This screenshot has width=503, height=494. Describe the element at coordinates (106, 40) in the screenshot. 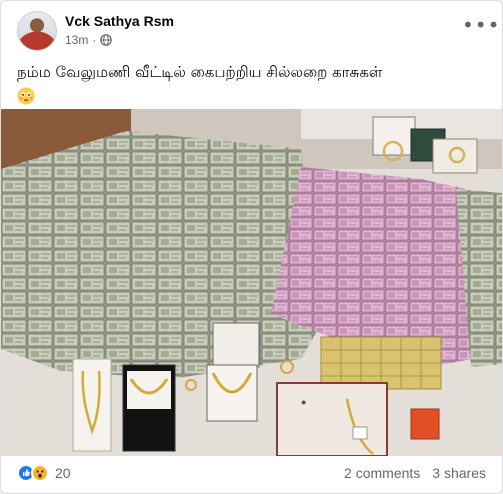

I see `globe-icon` at that location.